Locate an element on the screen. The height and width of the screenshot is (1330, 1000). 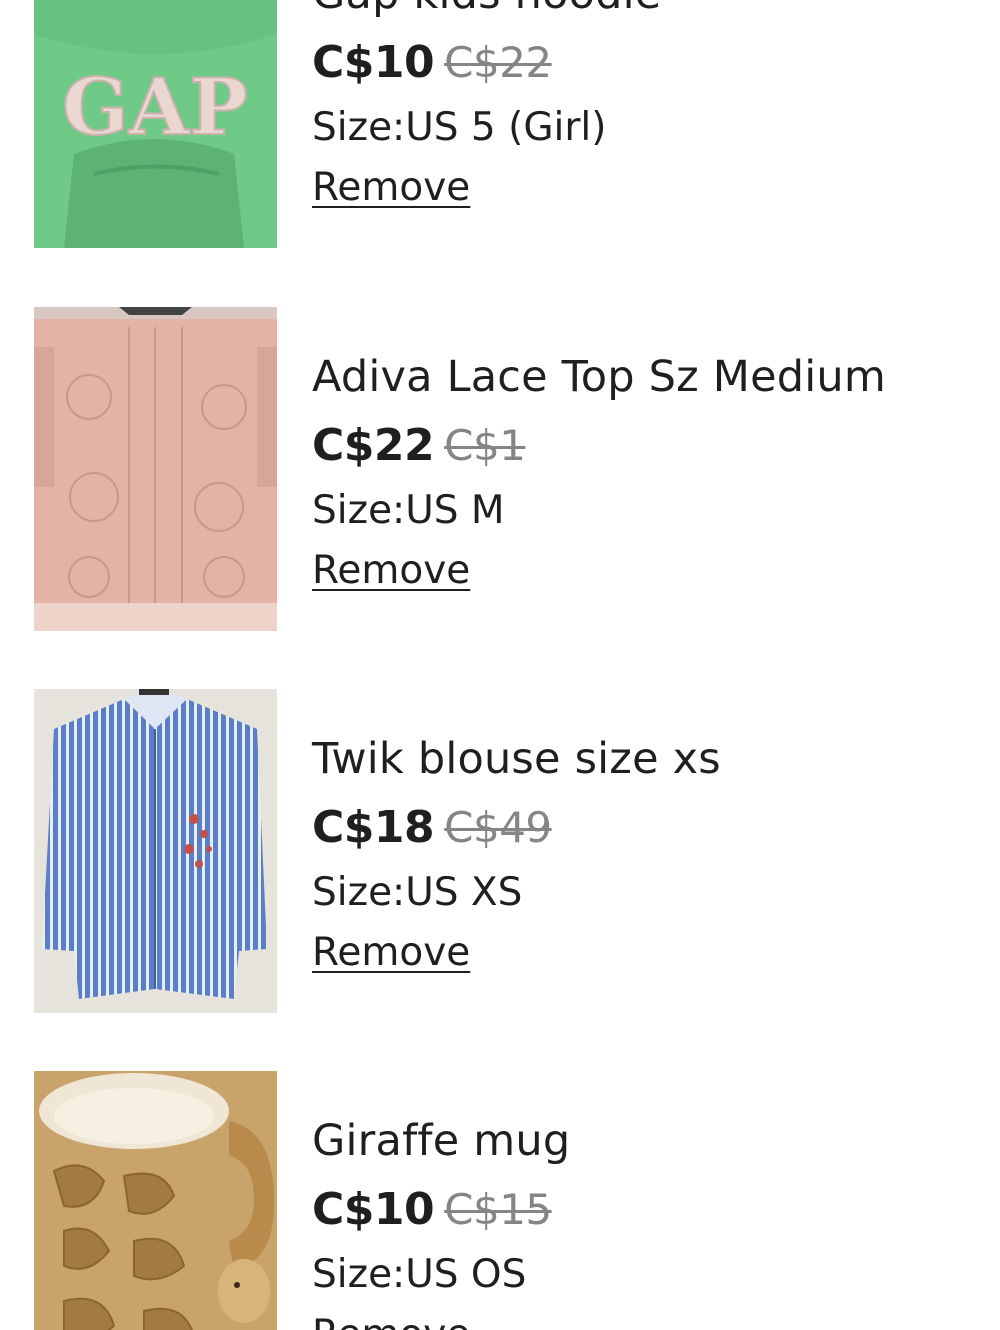
sale-price: C$22 is located at coordinates (373, 445).